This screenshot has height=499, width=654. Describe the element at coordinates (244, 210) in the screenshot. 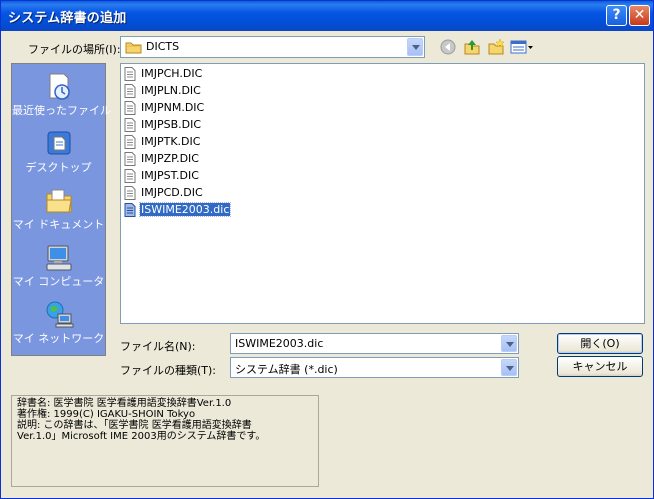

I see `file-item-selected: ISWIME2003.dic` at that location.